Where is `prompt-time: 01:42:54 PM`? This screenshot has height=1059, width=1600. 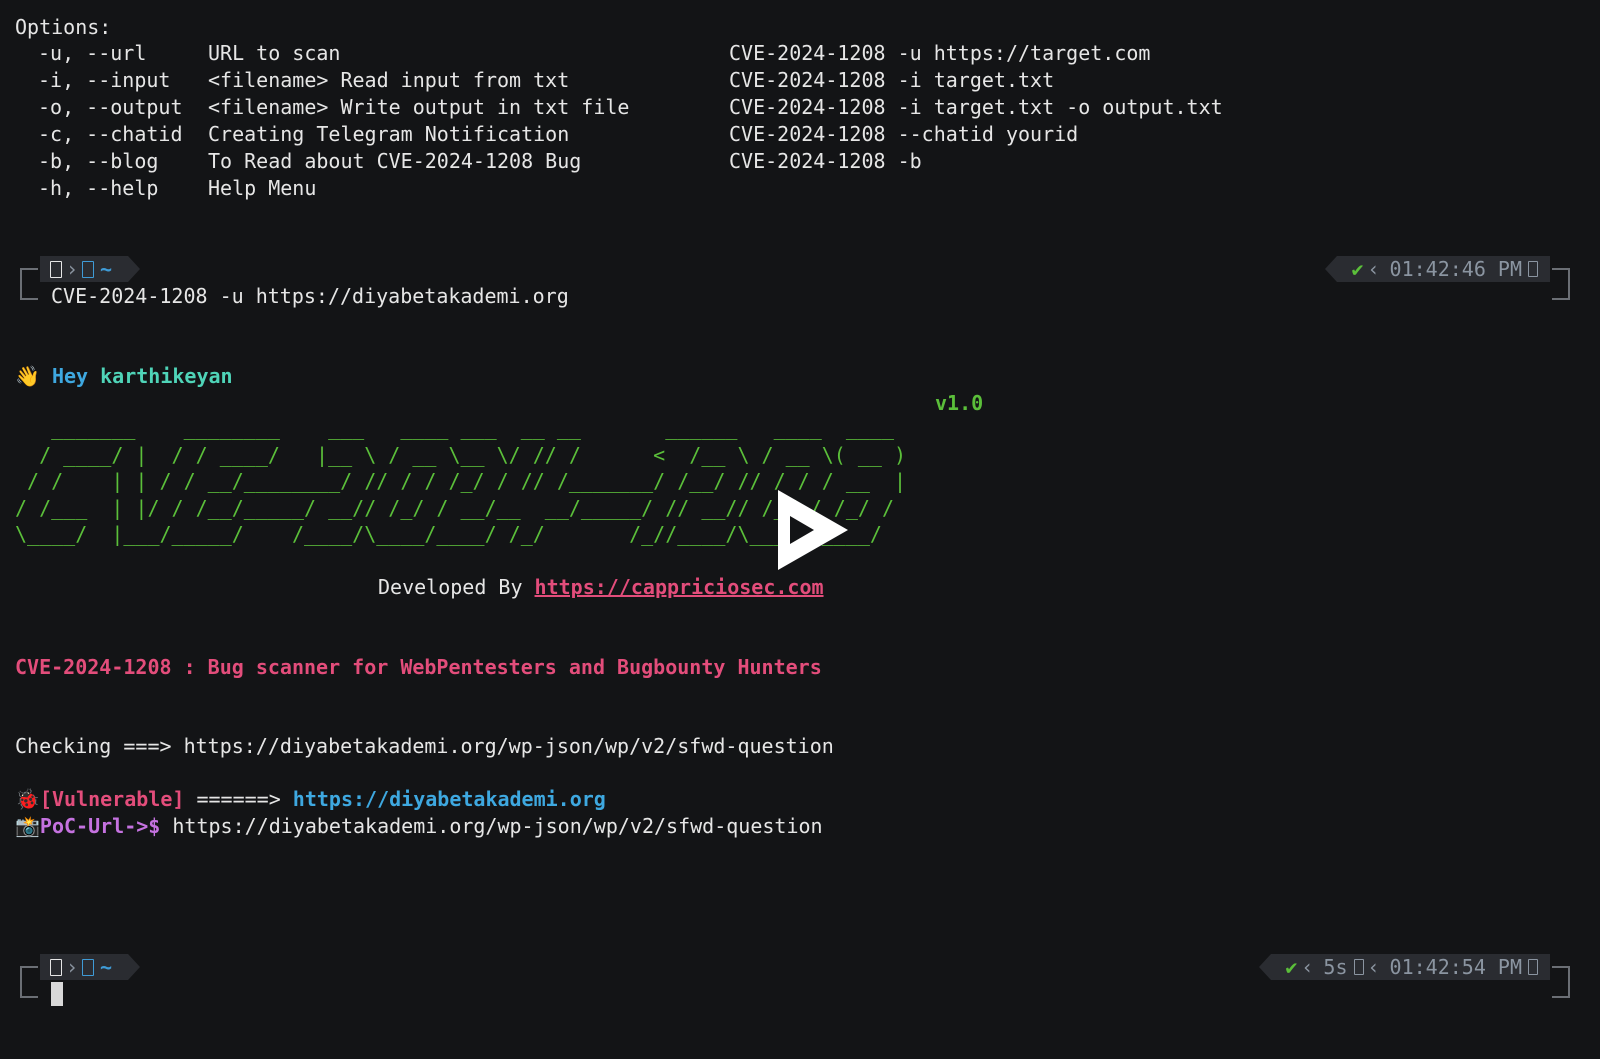 prompt-time: 01:42:54 PM is located at coordinates (1455, 967).